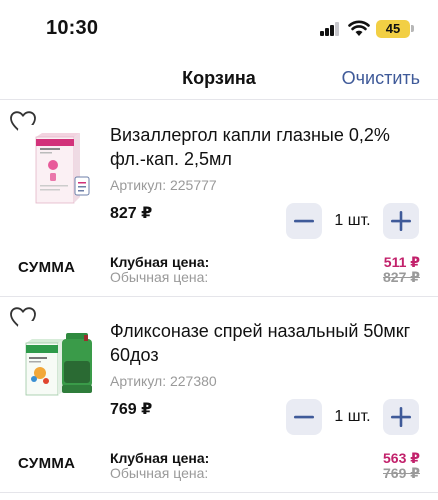 Image resolution: width=438 pixels, height=500 pixels. What do you see at coordinates (219, 29) in the screenshot?
I see `status-bar: 10:30 45` at bounding box center [219, 29].